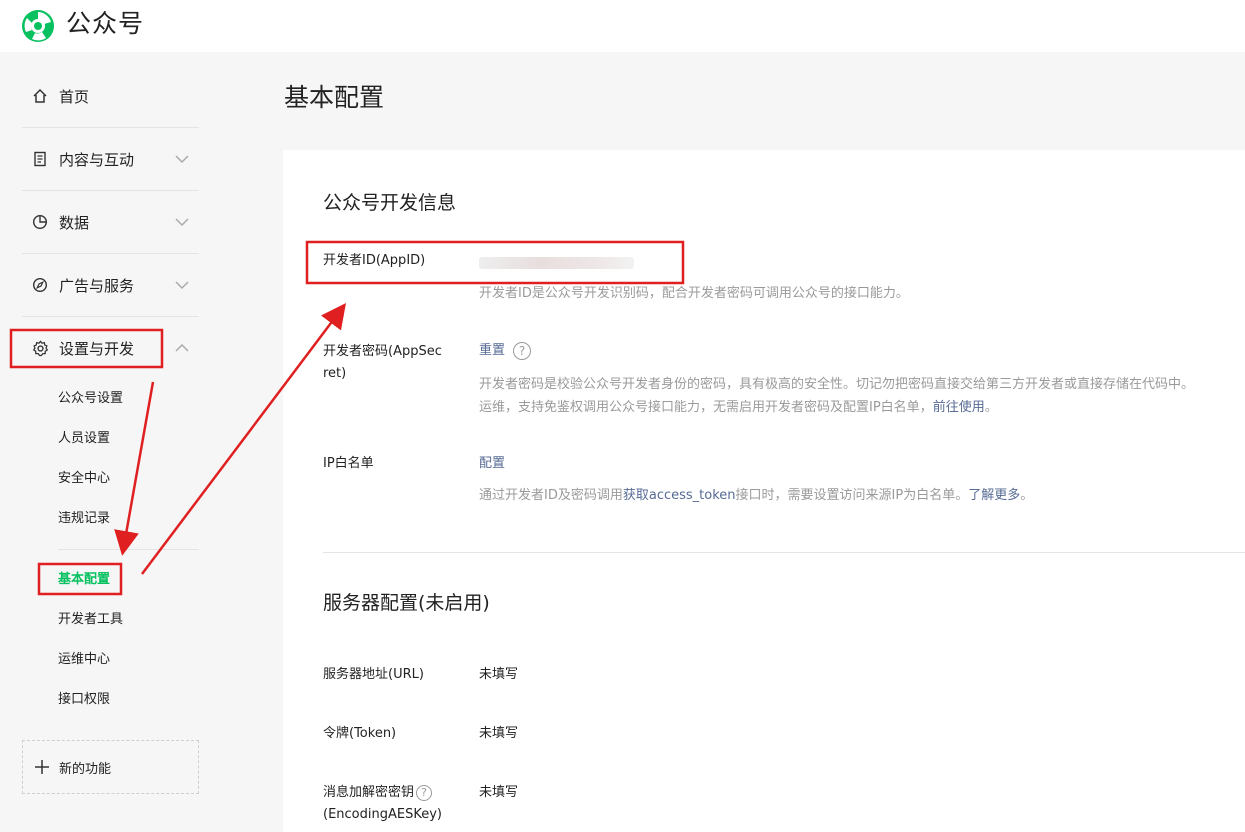  I want to click on new-feature-label: 新的功能, so click(85, 769).